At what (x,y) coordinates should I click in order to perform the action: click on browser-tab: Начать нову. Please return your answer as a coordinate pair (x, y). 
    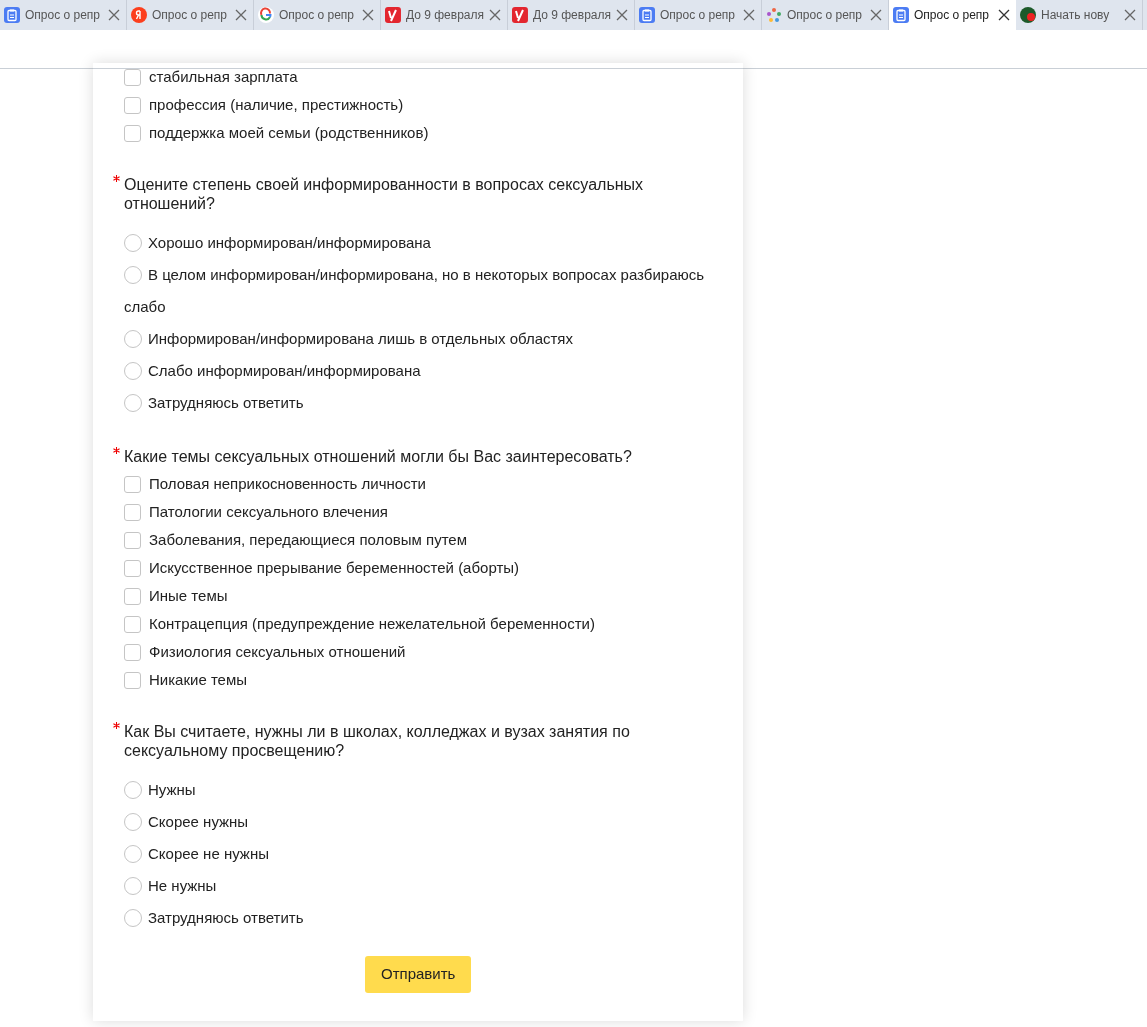
    Looking at the image, I should click on (1079, 15).